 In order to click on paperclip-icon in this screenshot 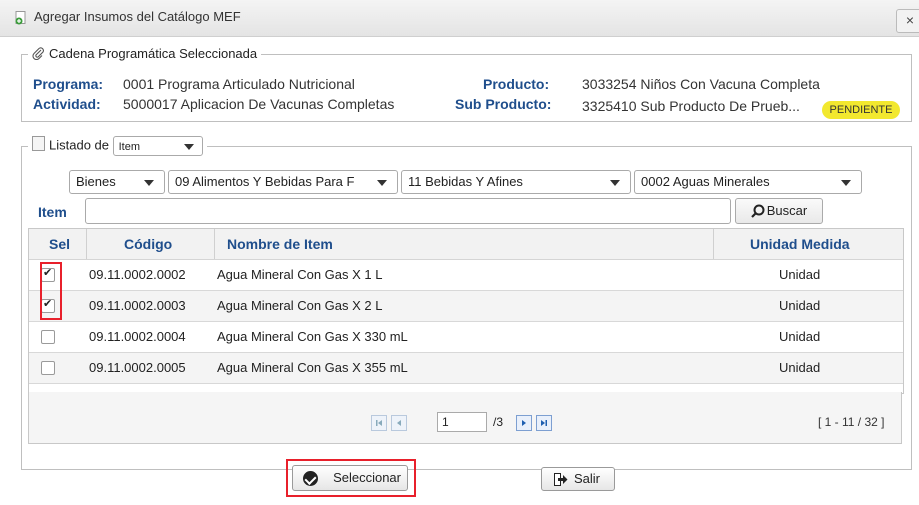, I will do `click(38, 54)`.